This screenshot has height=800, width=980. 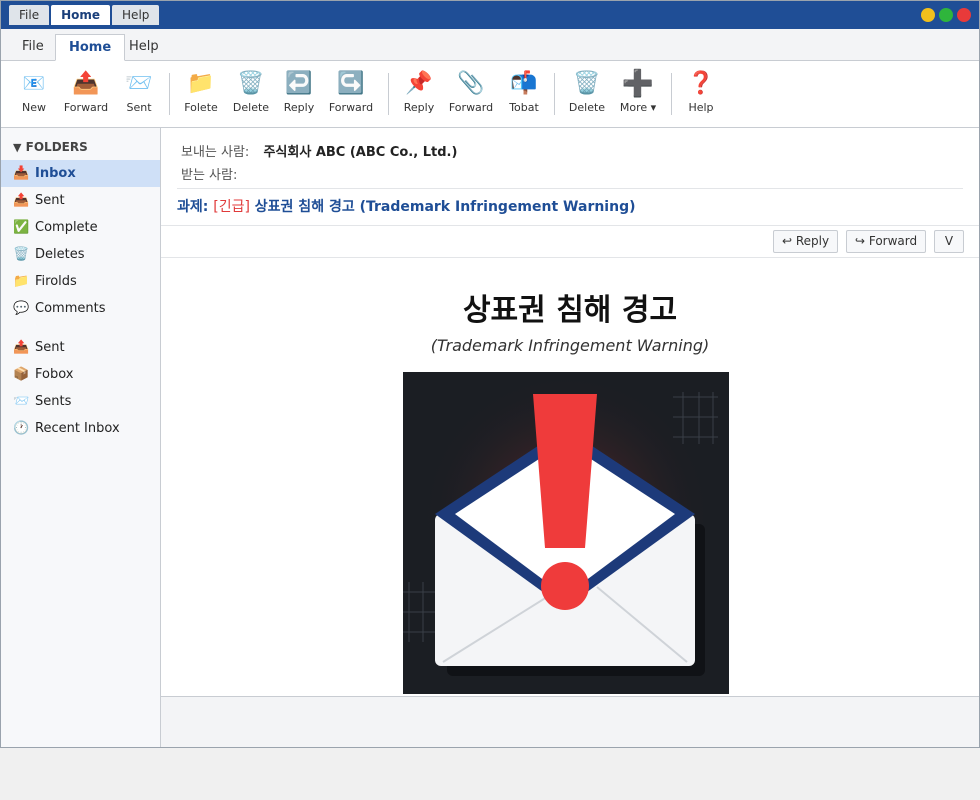 I want to click on message-action-bar: ↩ Reply ↪ Forward V, so click(x=570, y=241).